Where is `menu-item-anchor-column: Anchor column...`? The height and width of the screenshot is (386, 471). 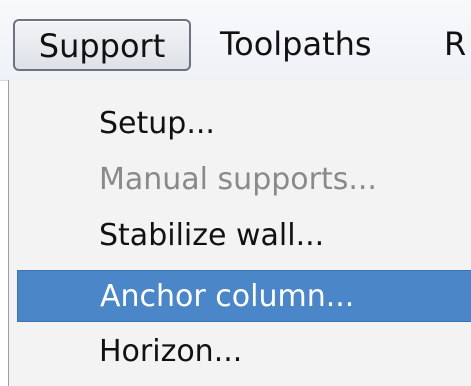 menu-item-anchor-column: Anchor column... is located at coordinates (244, 296).